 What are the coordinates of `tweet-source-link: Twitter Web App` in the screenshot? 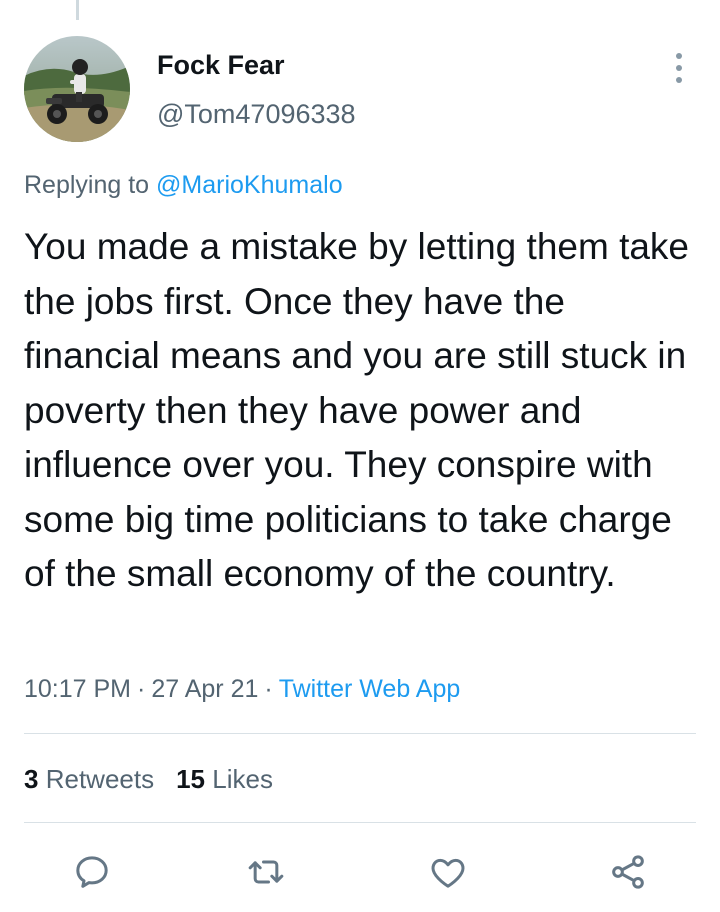 It's located at (370, 689).